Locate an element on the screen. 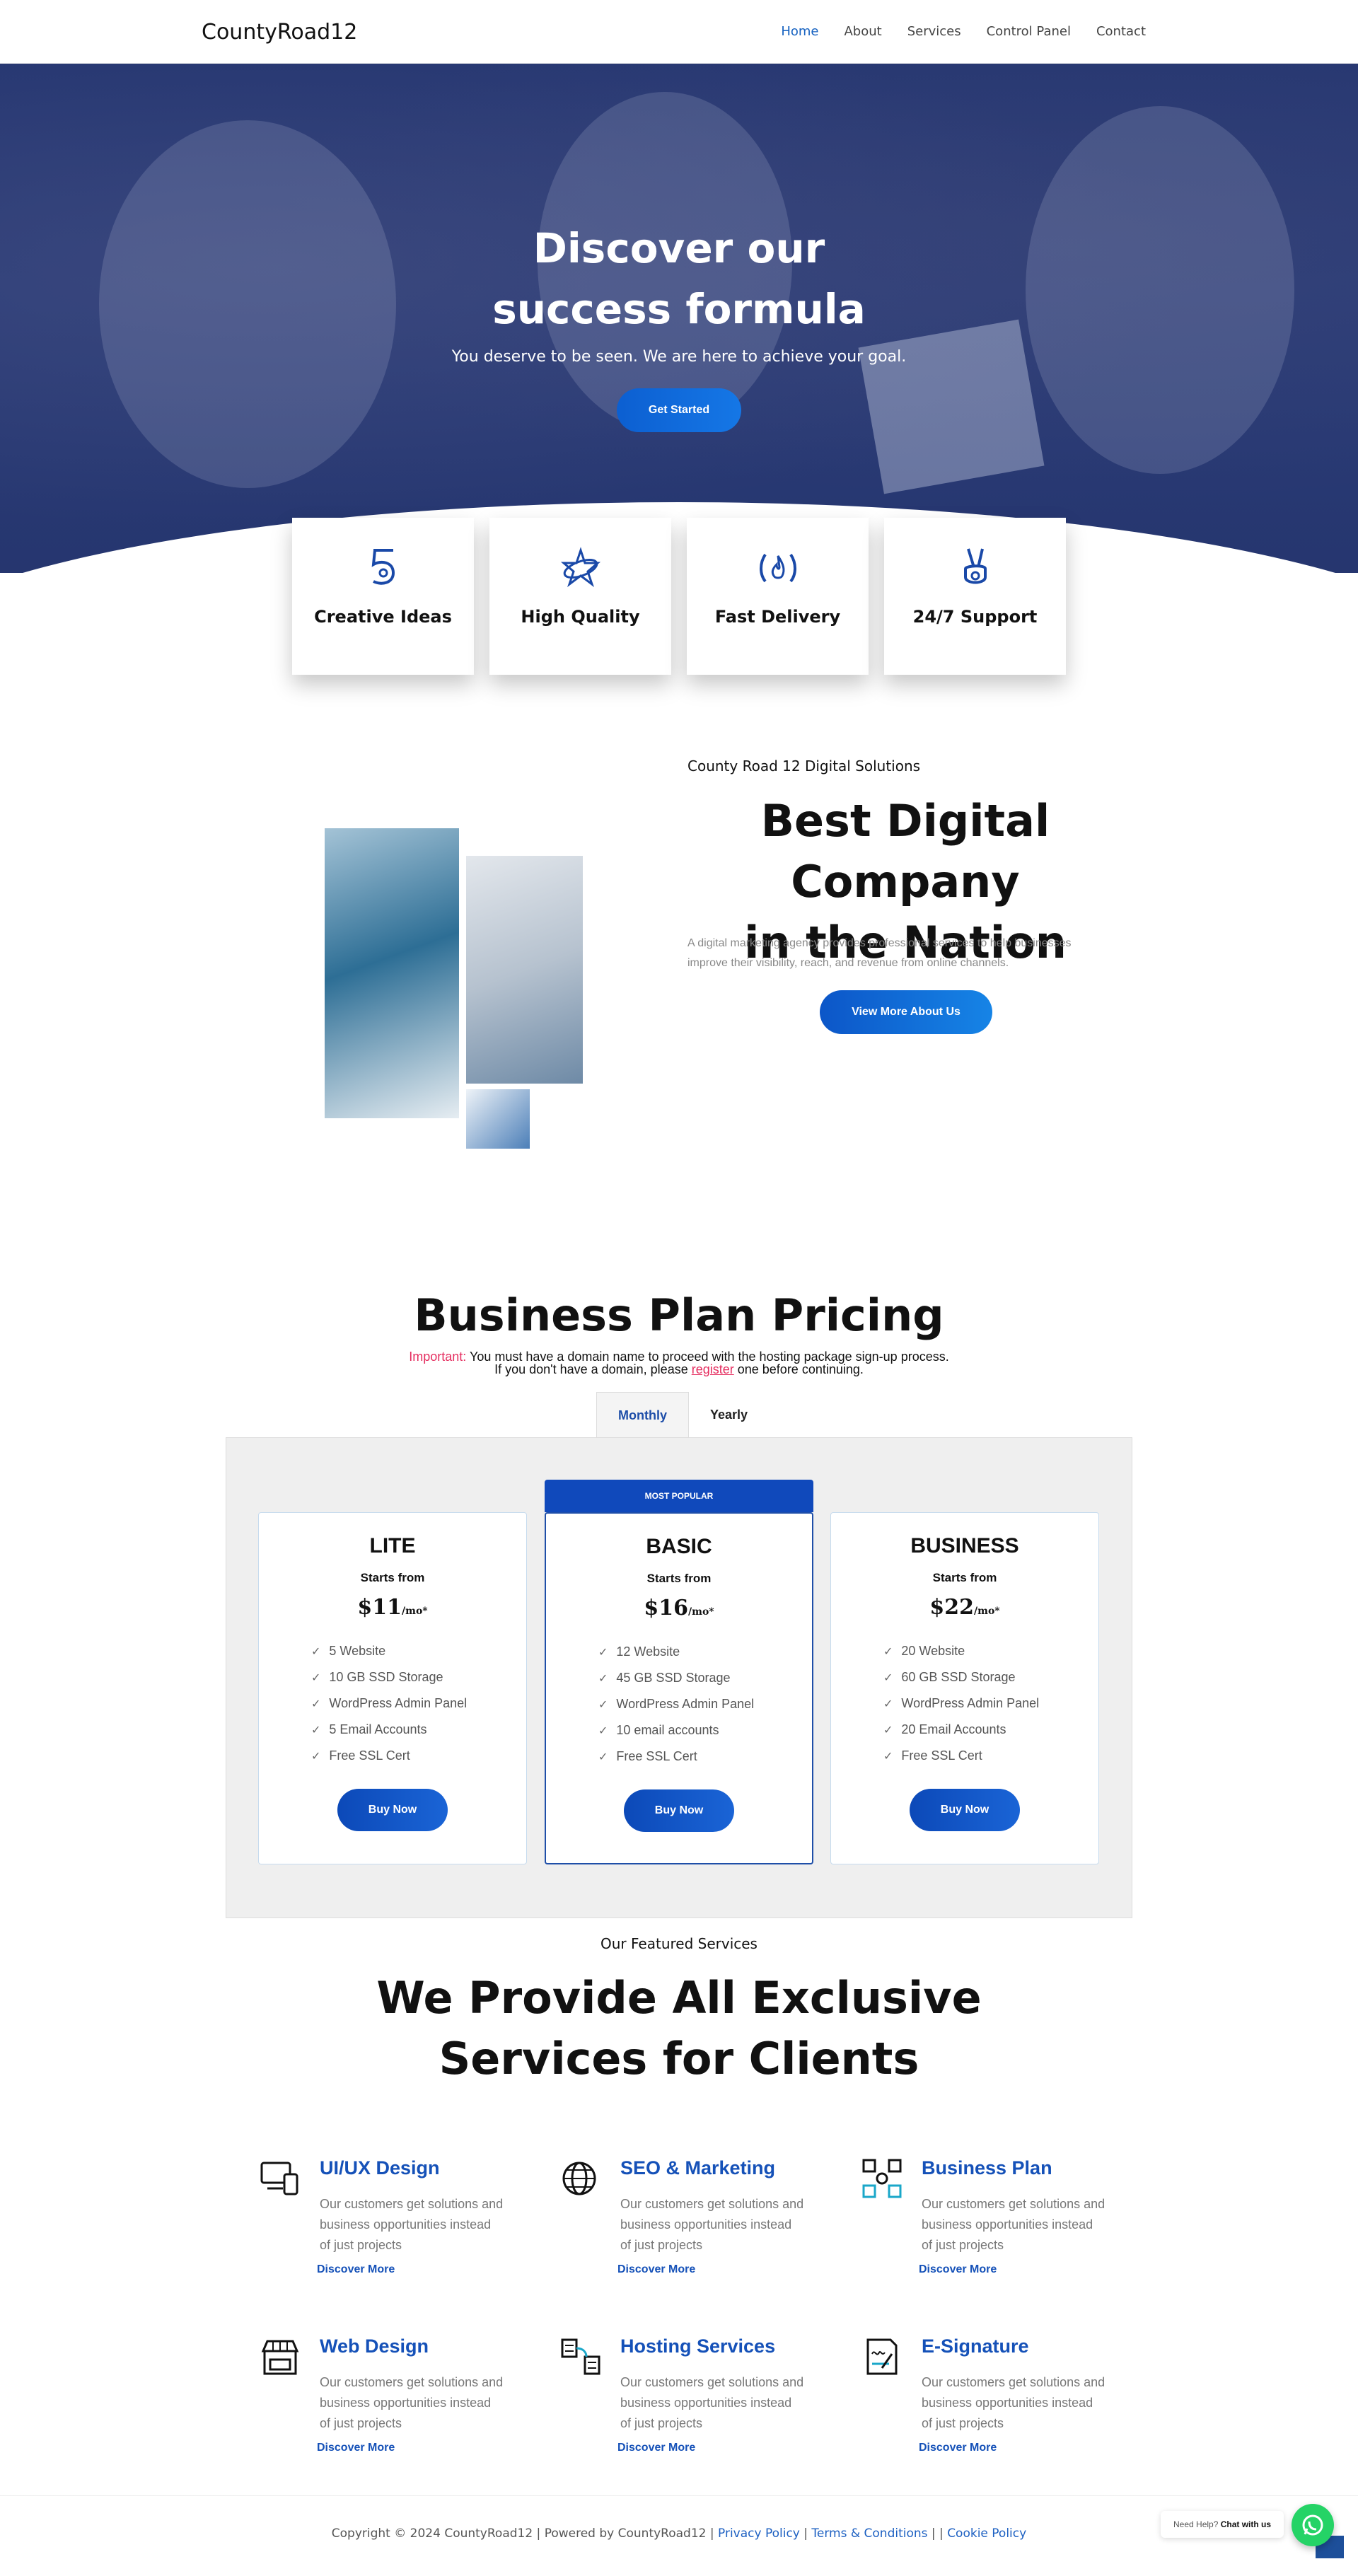  about-title-line-1: Best Digital Company is located at coordinates (905, 851).